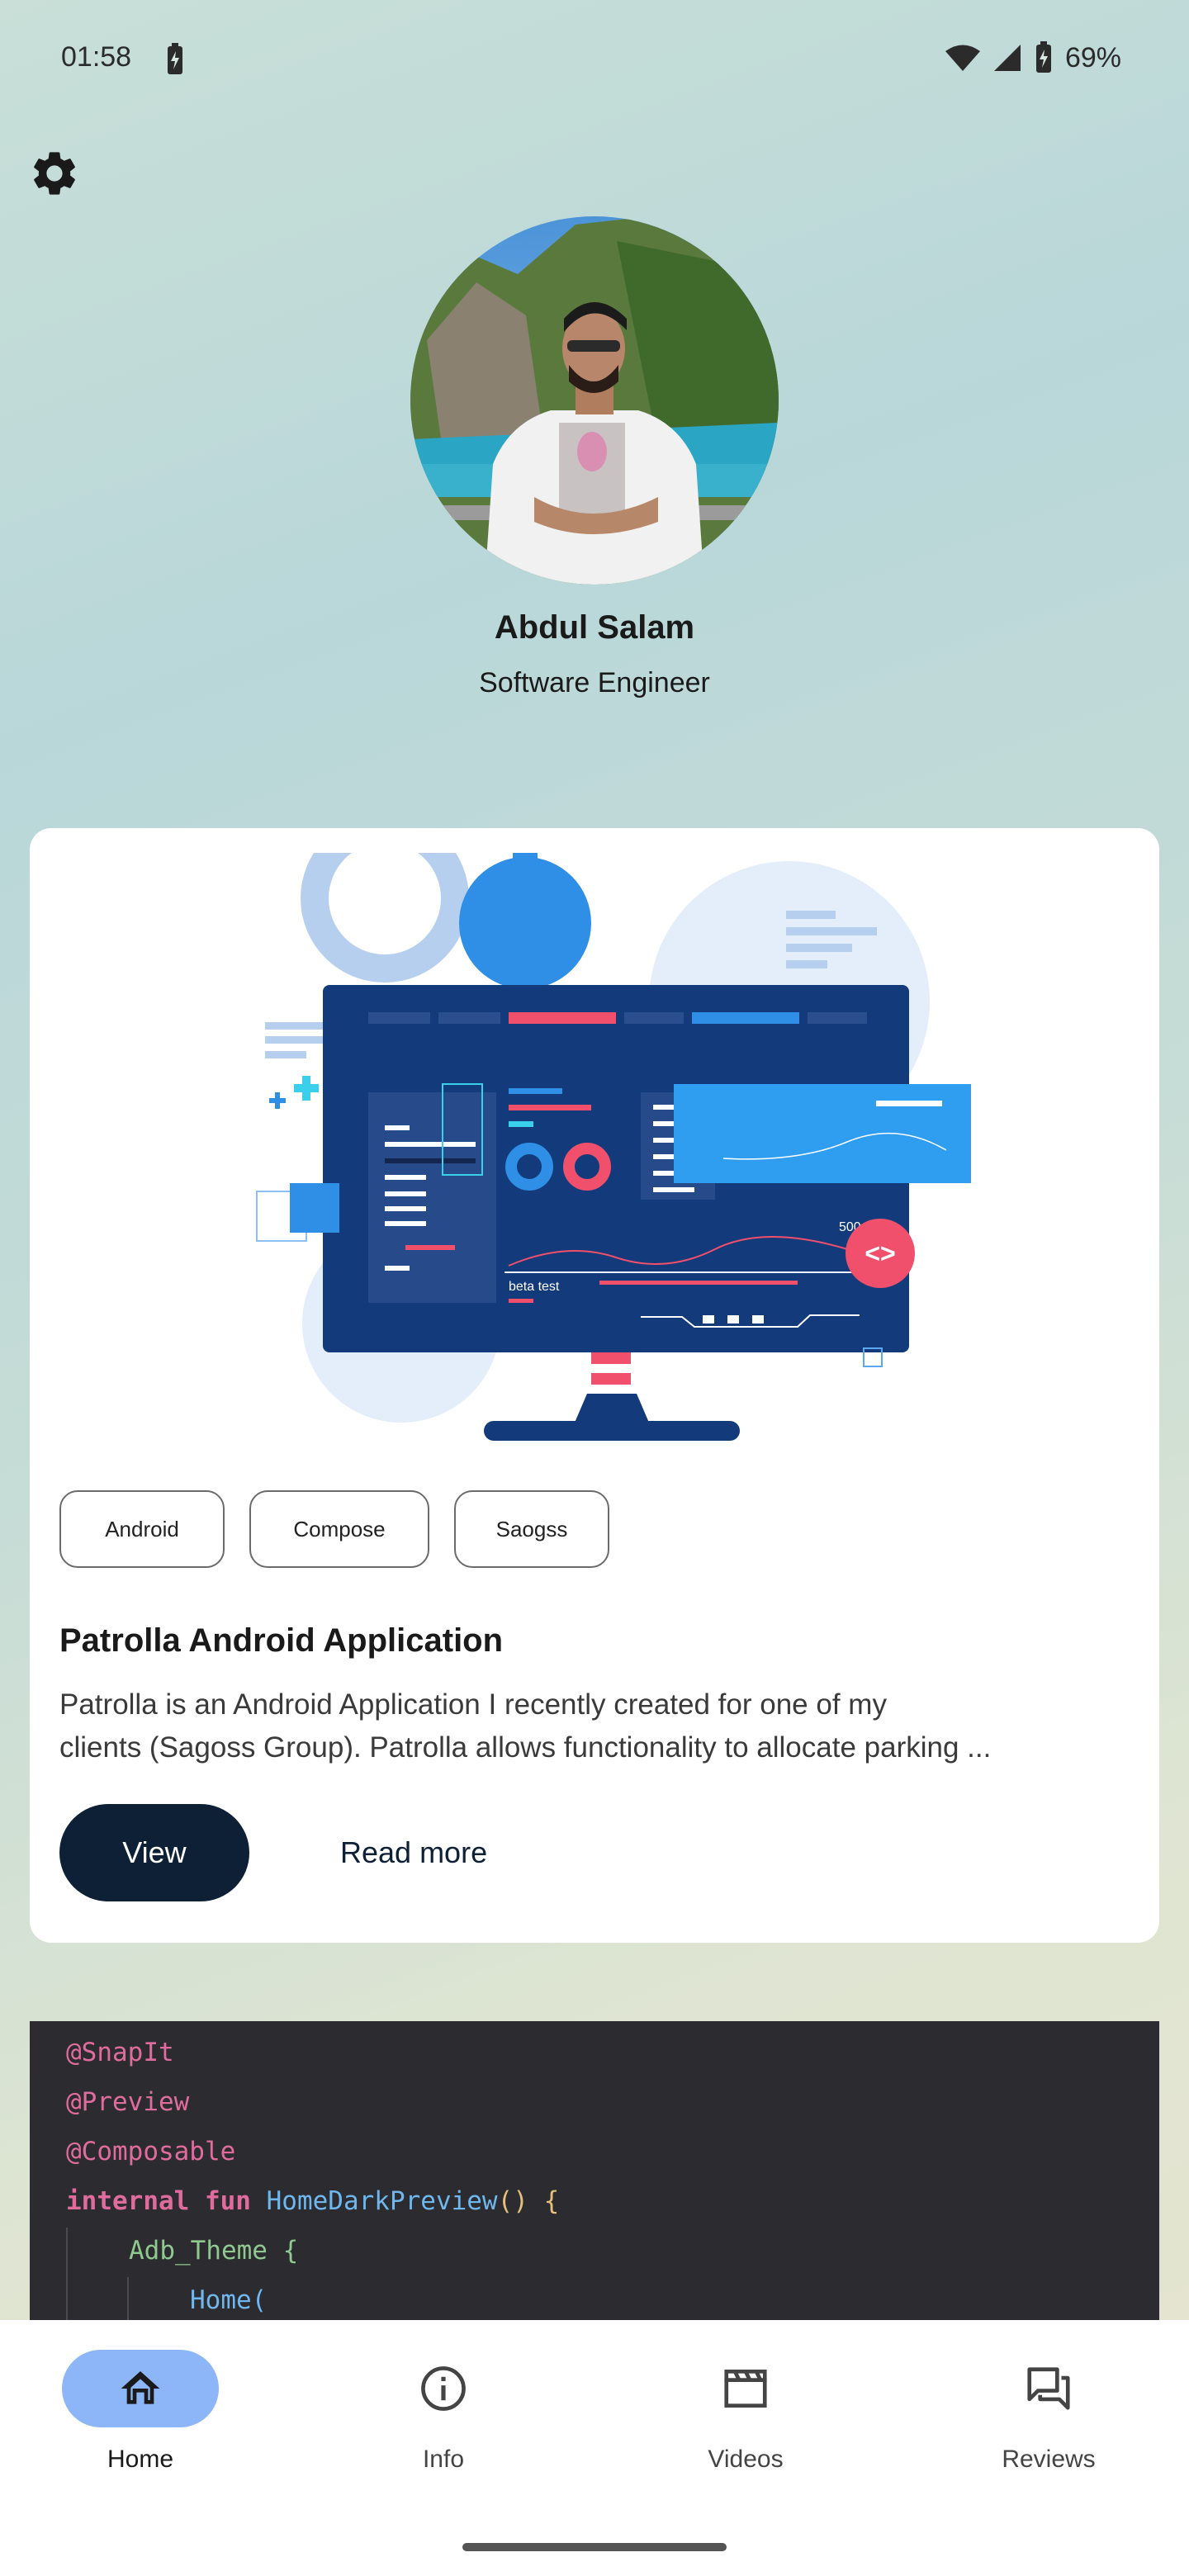  What do you see at coordinates (154, 1852) in the screenshot?
I see `view-button: View` at bounding box center [154, 1852].